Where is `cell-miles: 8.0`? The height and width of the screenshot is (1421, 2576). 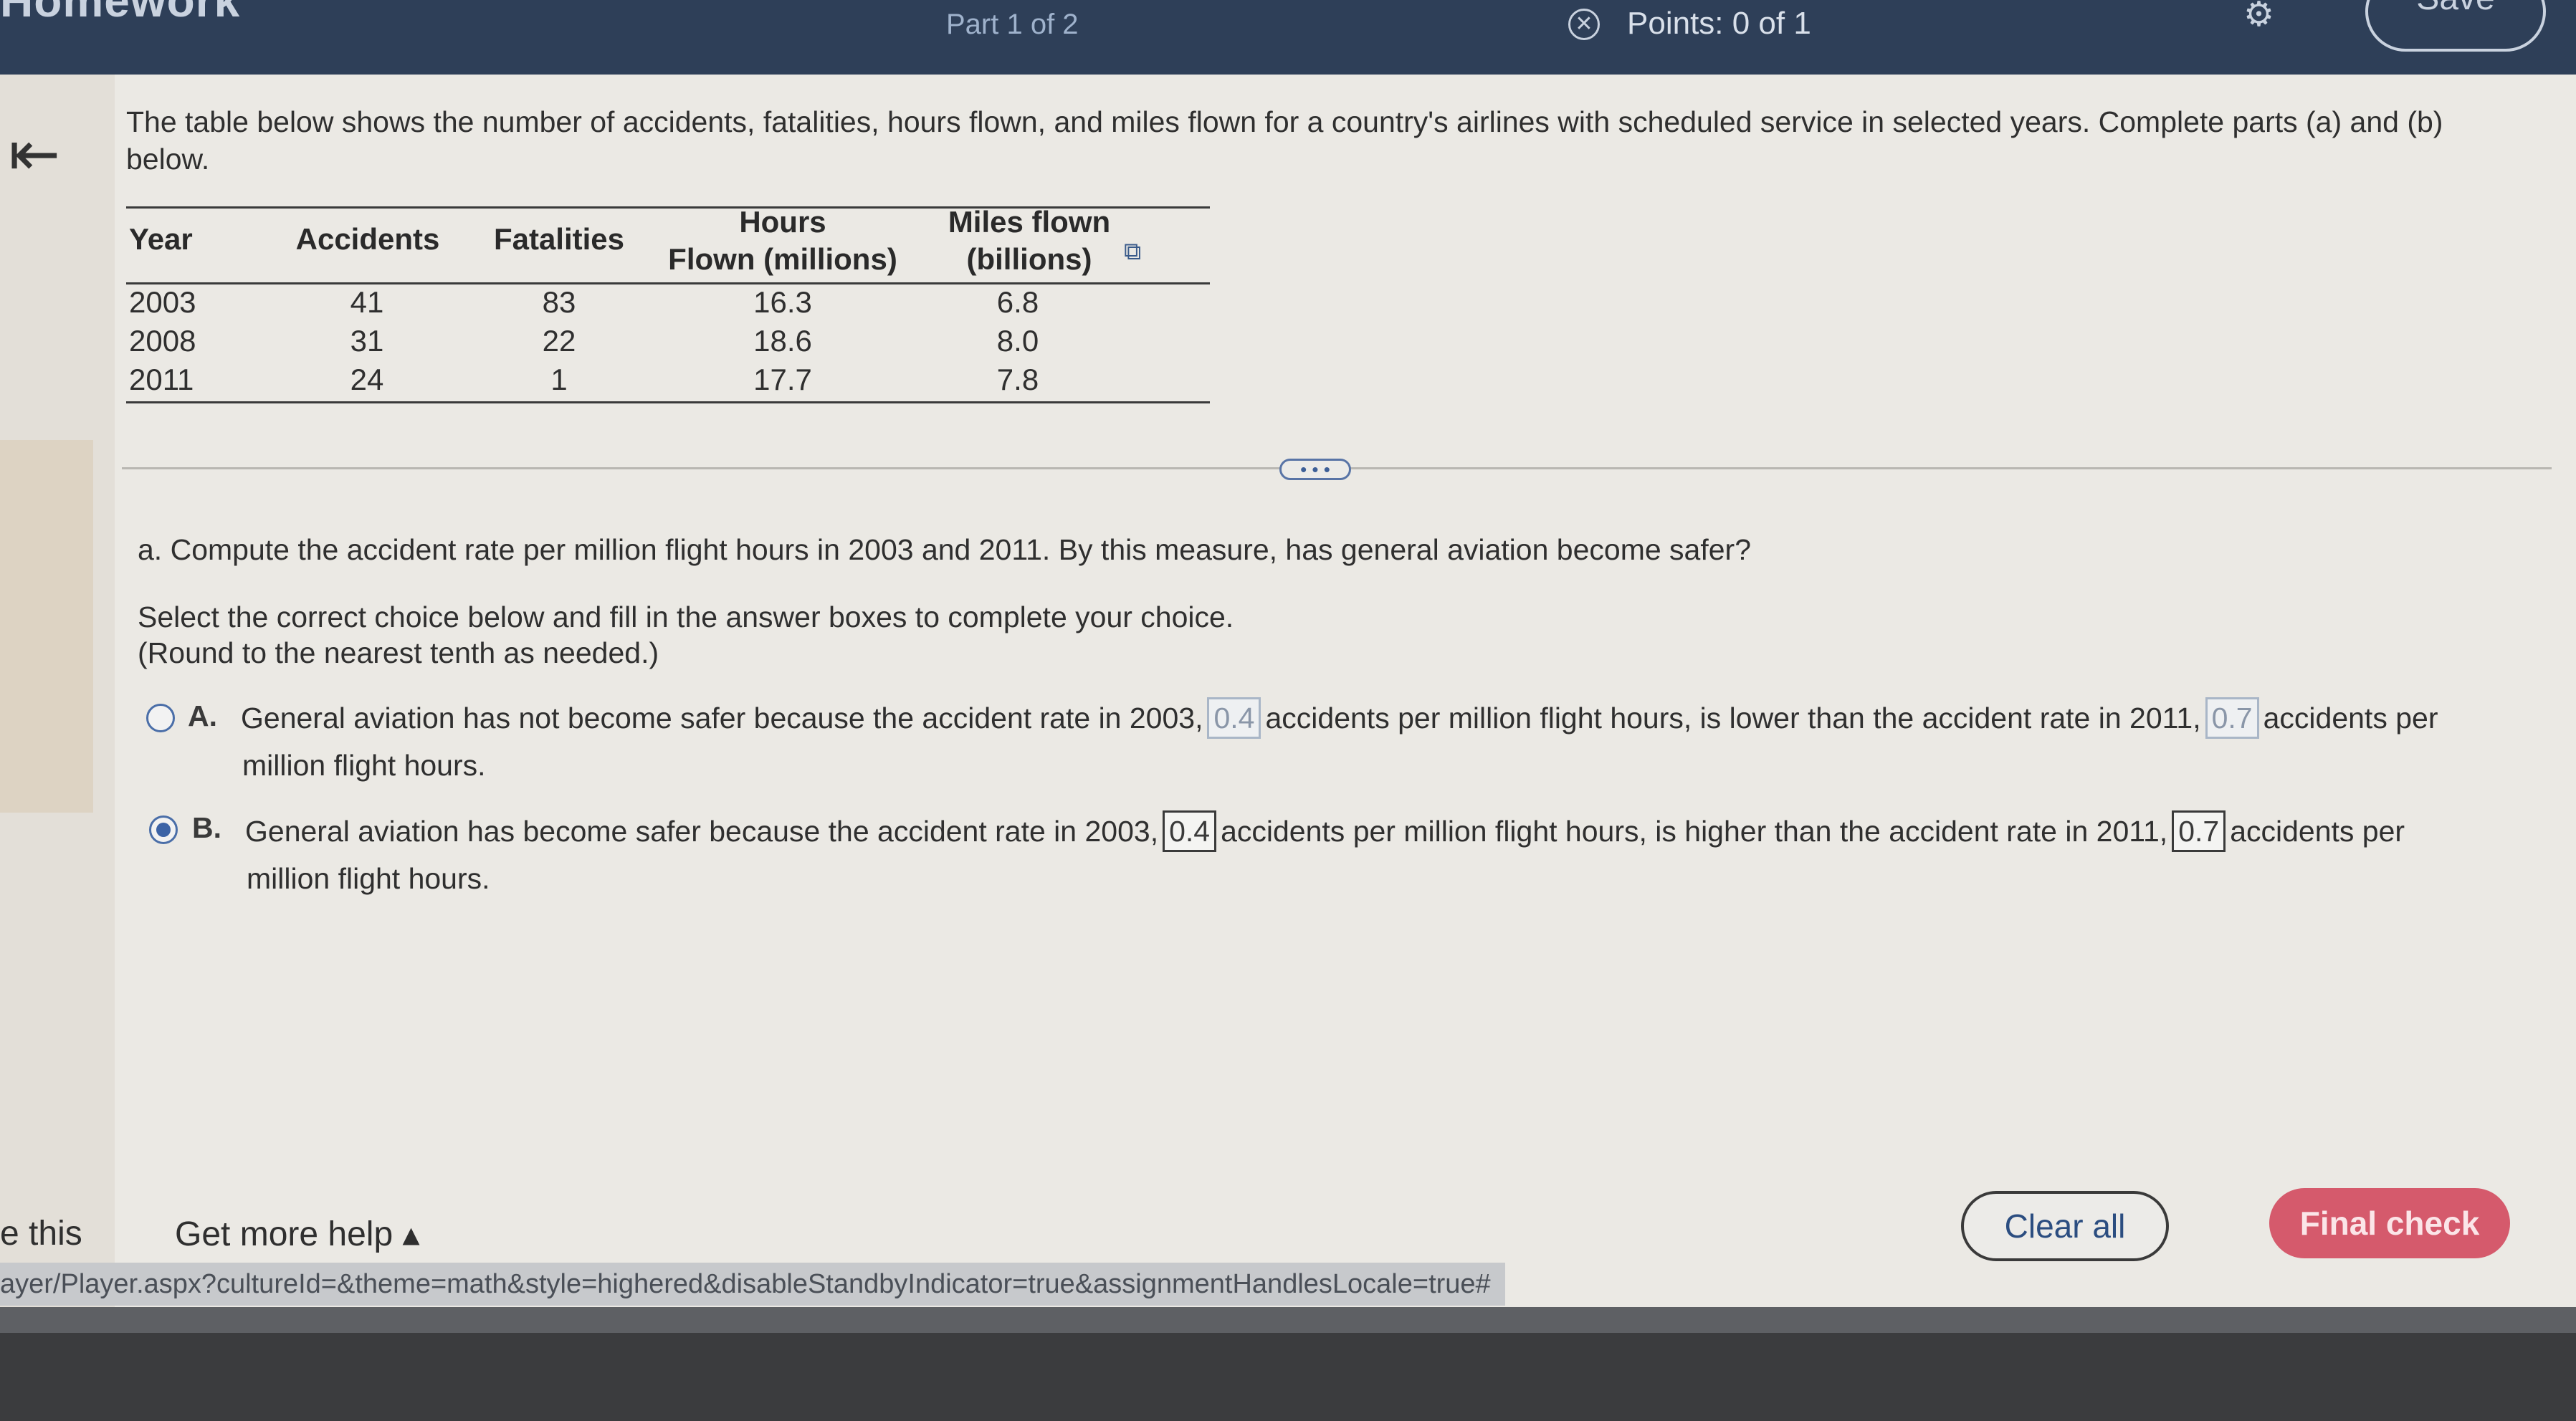 cell-miles: 8.0 is located at coordinates (1017, 341).